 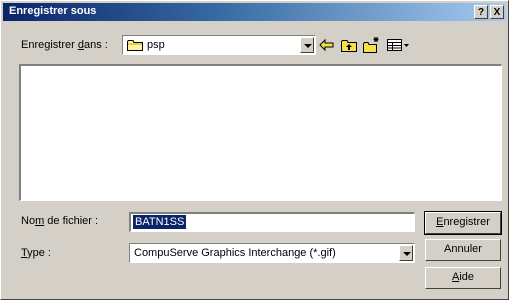 I want to click on cancel-button: Annuler, so click(x=463, y=250).